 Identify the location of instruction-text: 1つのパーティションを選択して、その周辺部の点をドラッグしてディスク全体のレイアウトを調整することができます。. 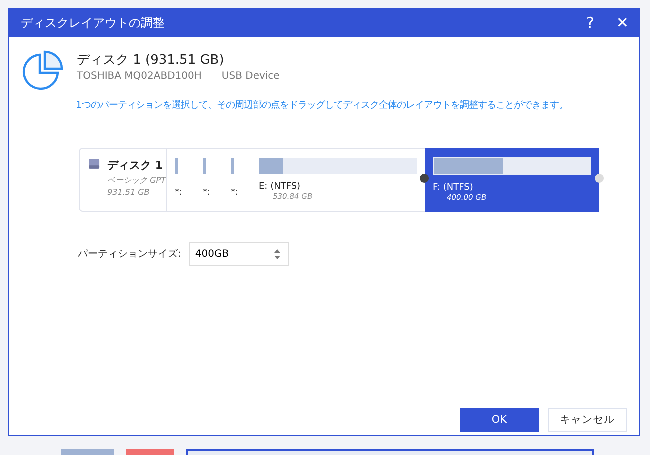
(322, 105).